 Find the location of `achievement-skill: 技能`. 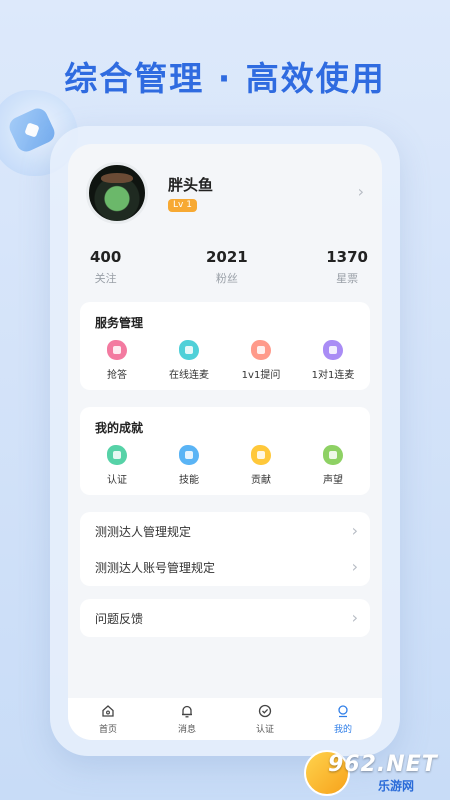

achievement-skill: 技能 is located at coordinates (189, 465).